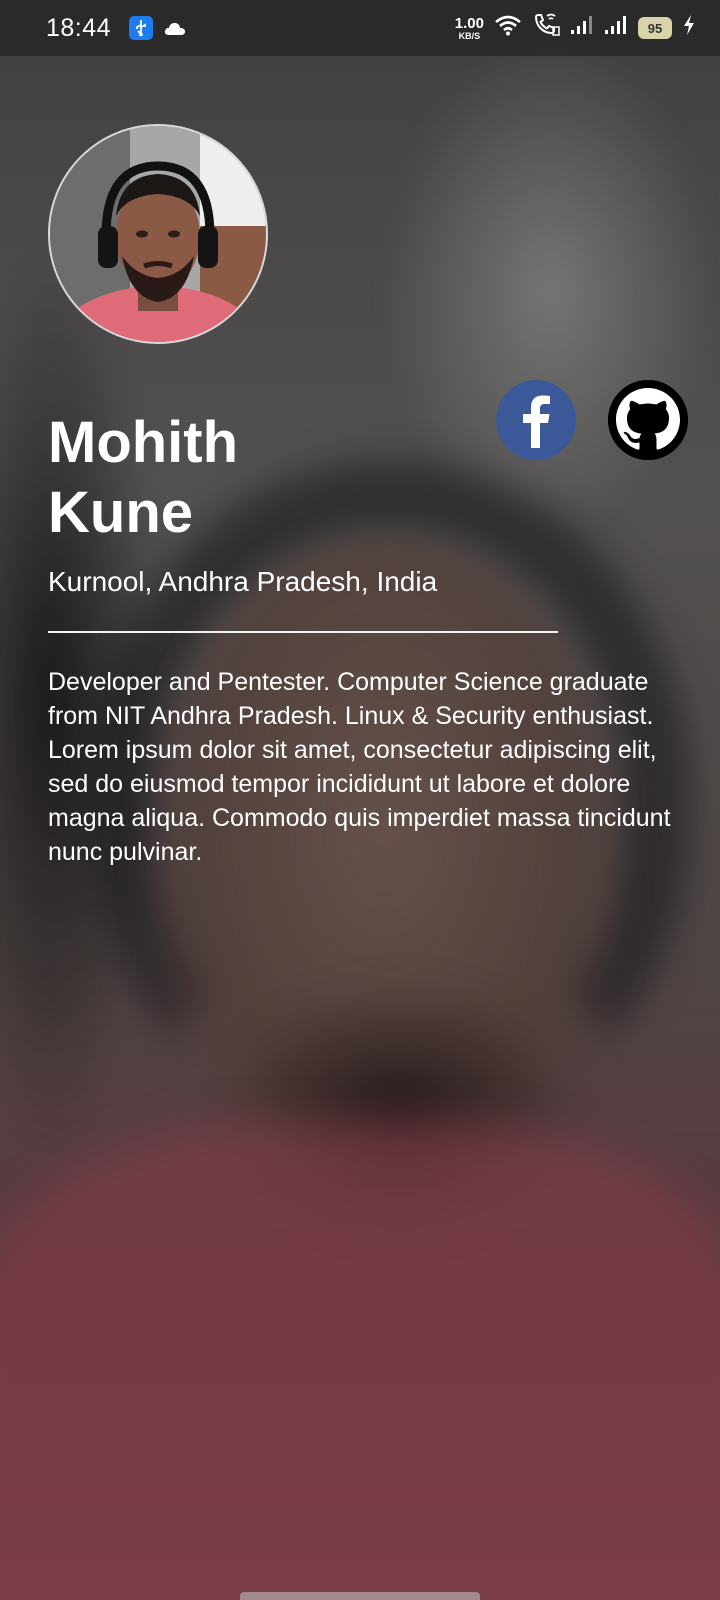 This screenshot has height=1600, width=720. Describe the element at coordinates (469, 23) in the screenshot. I see `net-speed-value: 1.00` at that location.